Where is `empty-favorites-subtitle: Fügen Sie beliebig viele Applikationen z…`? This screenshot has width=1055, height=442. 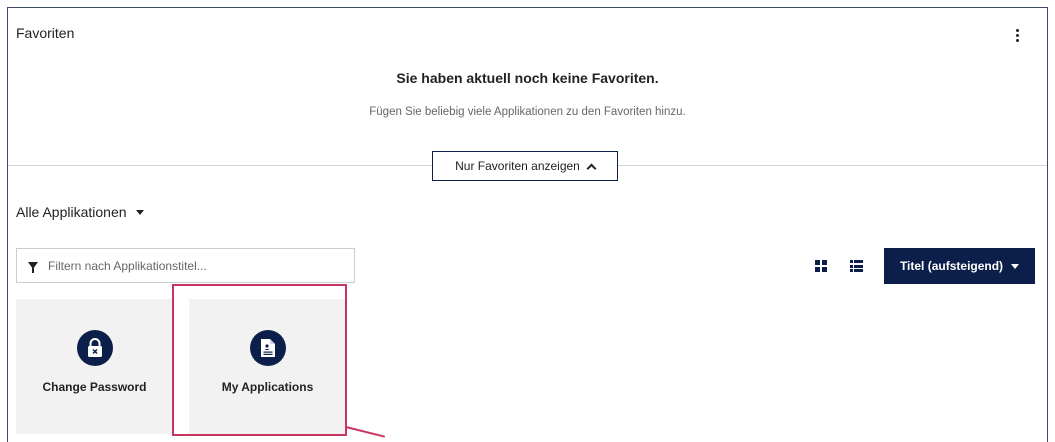 empty-favorites-subtitle: Fügen Sie beliebig viele Applikationen z… is located at coordinates (527, 112).